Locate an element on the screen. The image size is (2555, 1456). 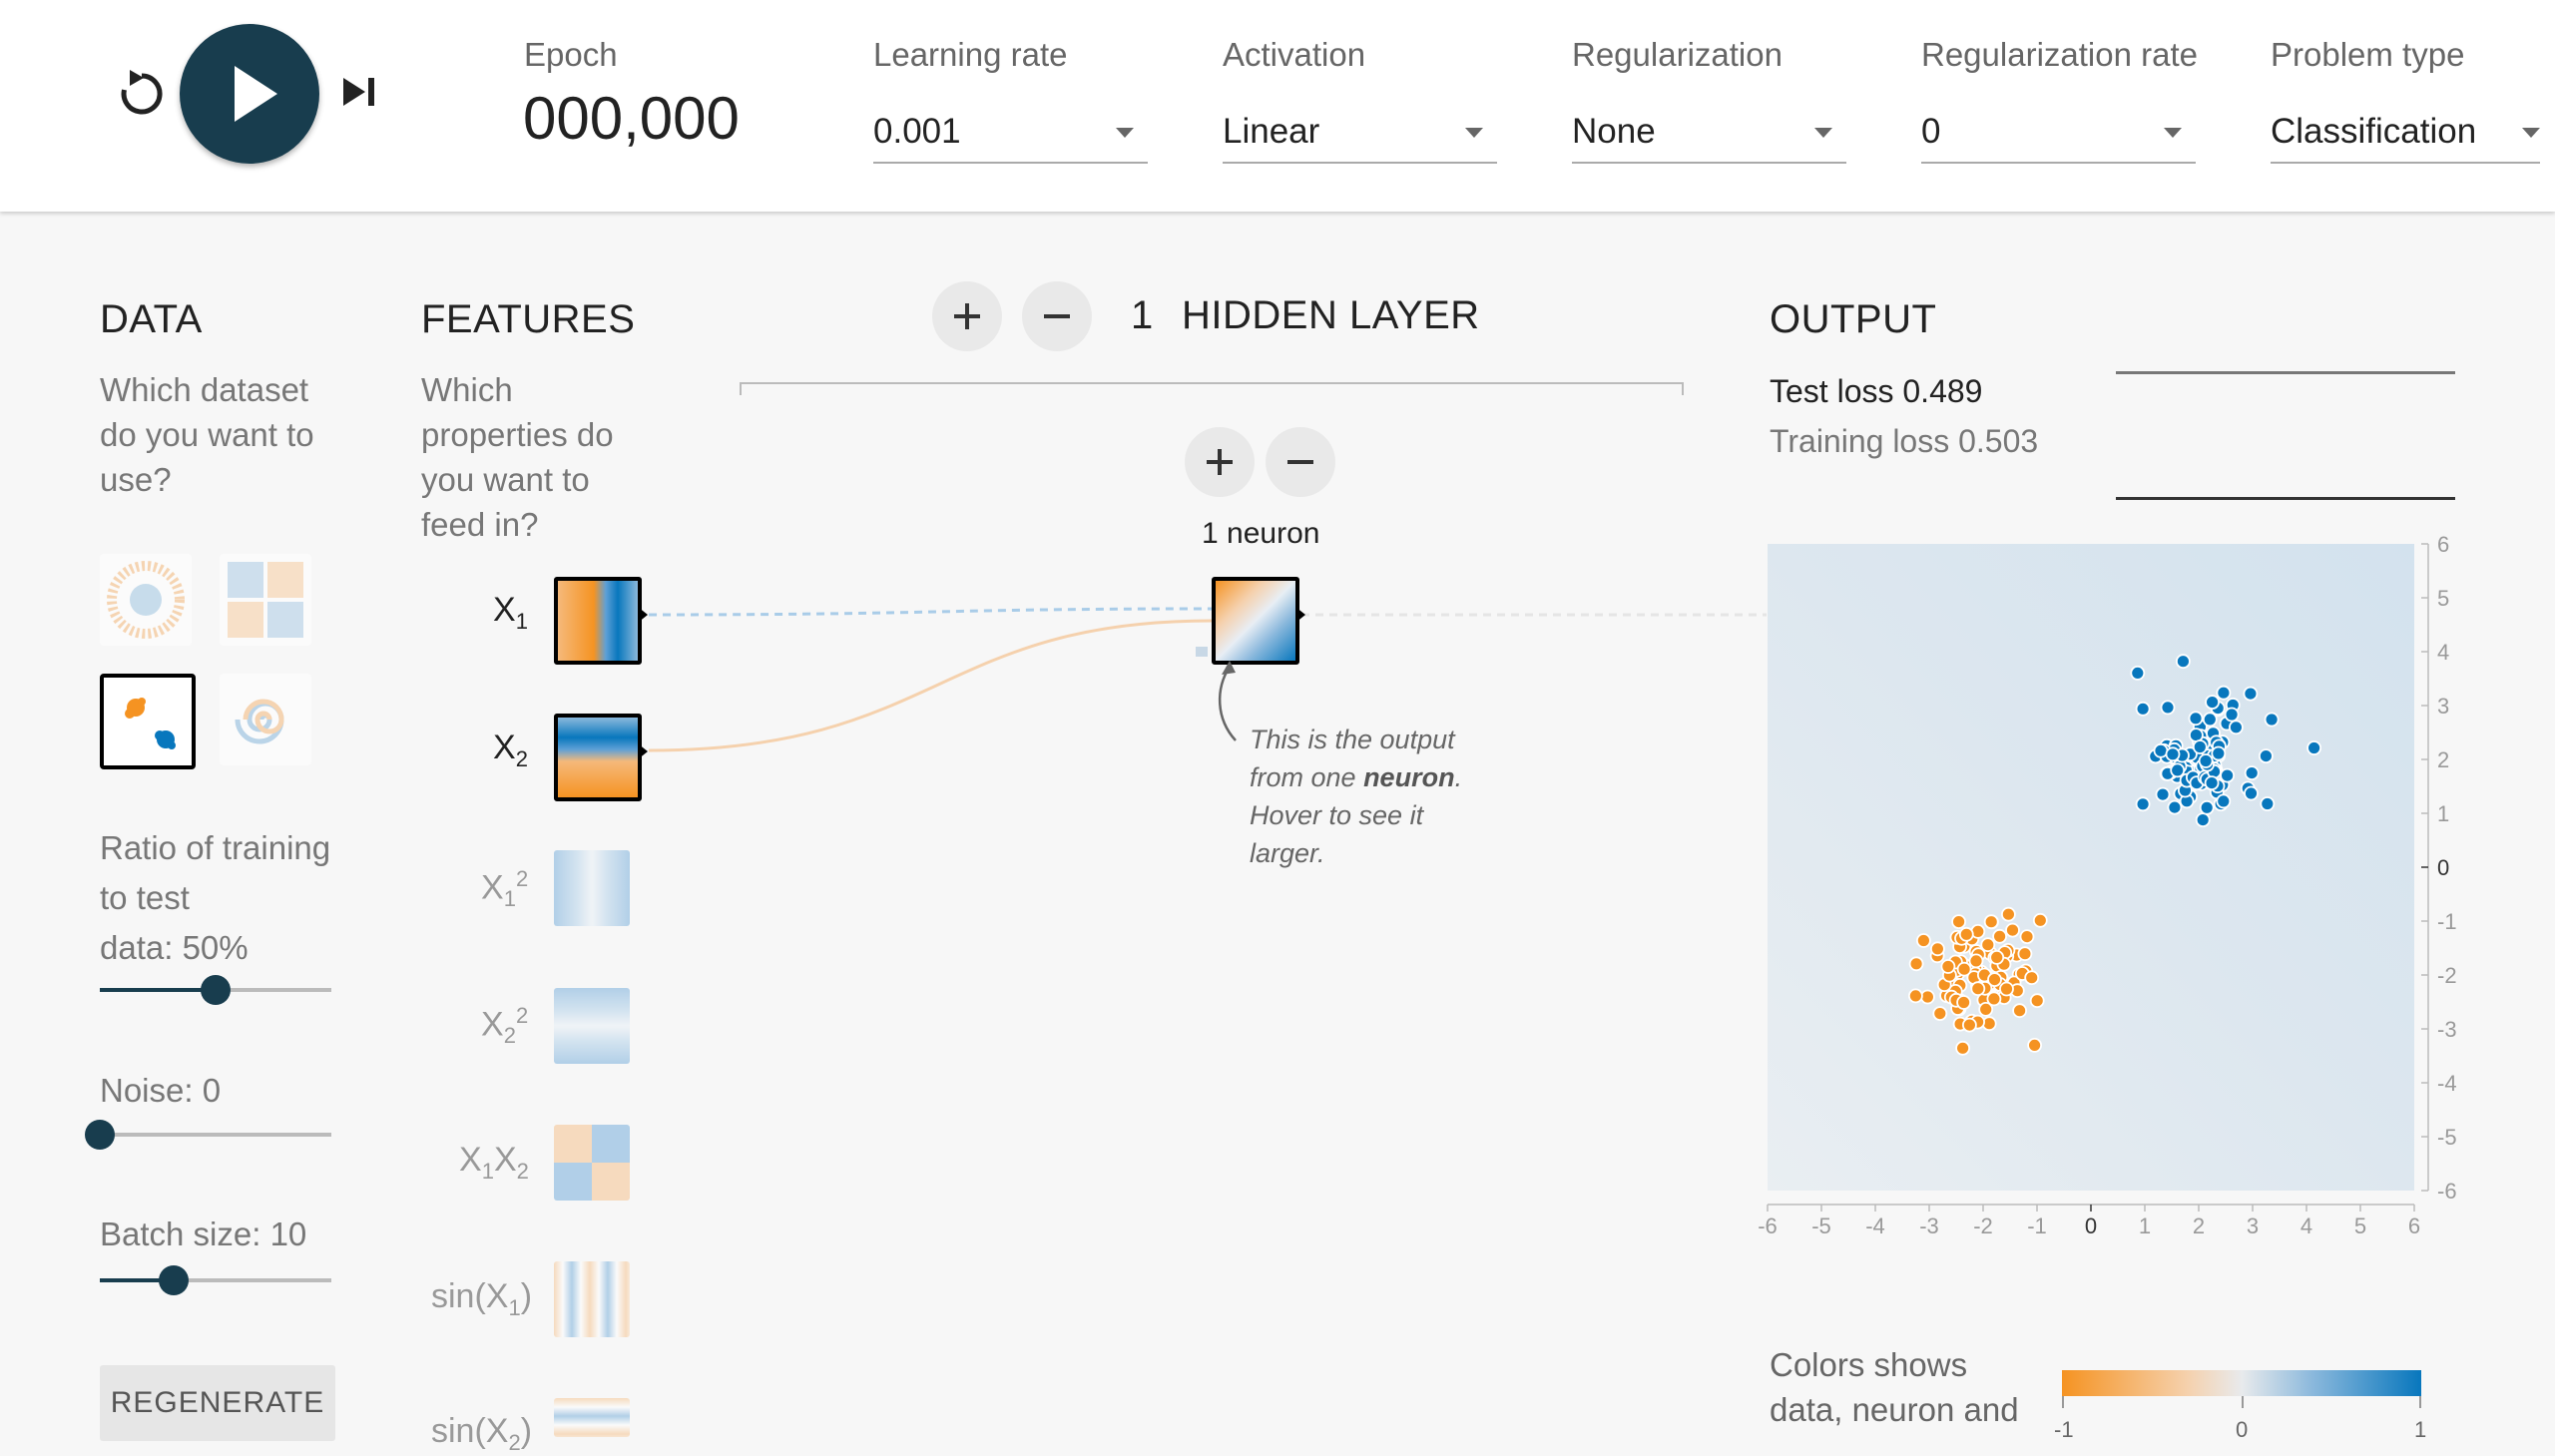
callout-line: This is the output is located at coordinates (1352, 739).